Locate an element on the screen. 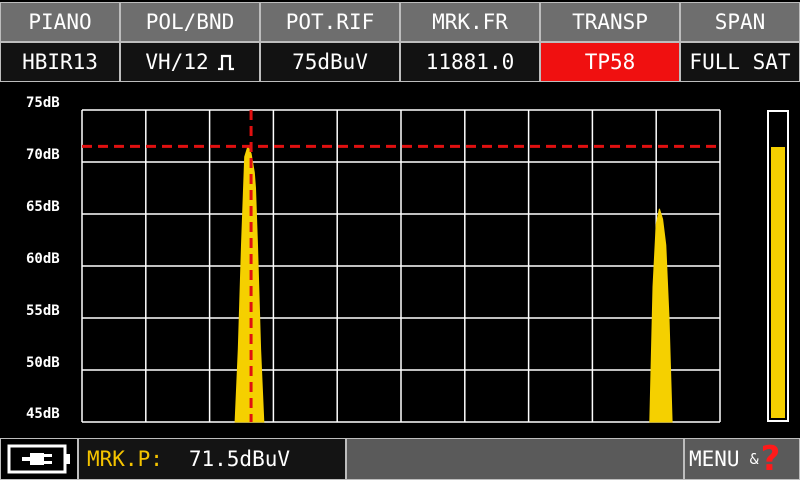 The image size is (800, 480). marker-power-readout: MRK.P: 71.5dBuV is located at coordinates (212, 459).